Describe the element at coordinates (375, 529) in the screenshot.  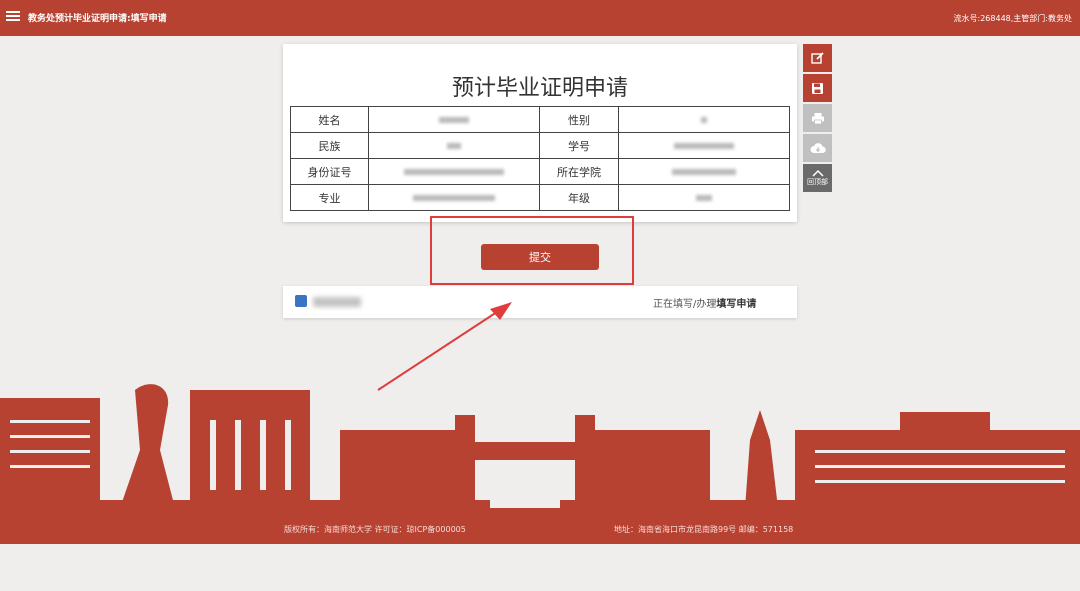
I see `footer-copyright: 版权所有：海南师范大学 许可证：琼ICP备000005` at that location.